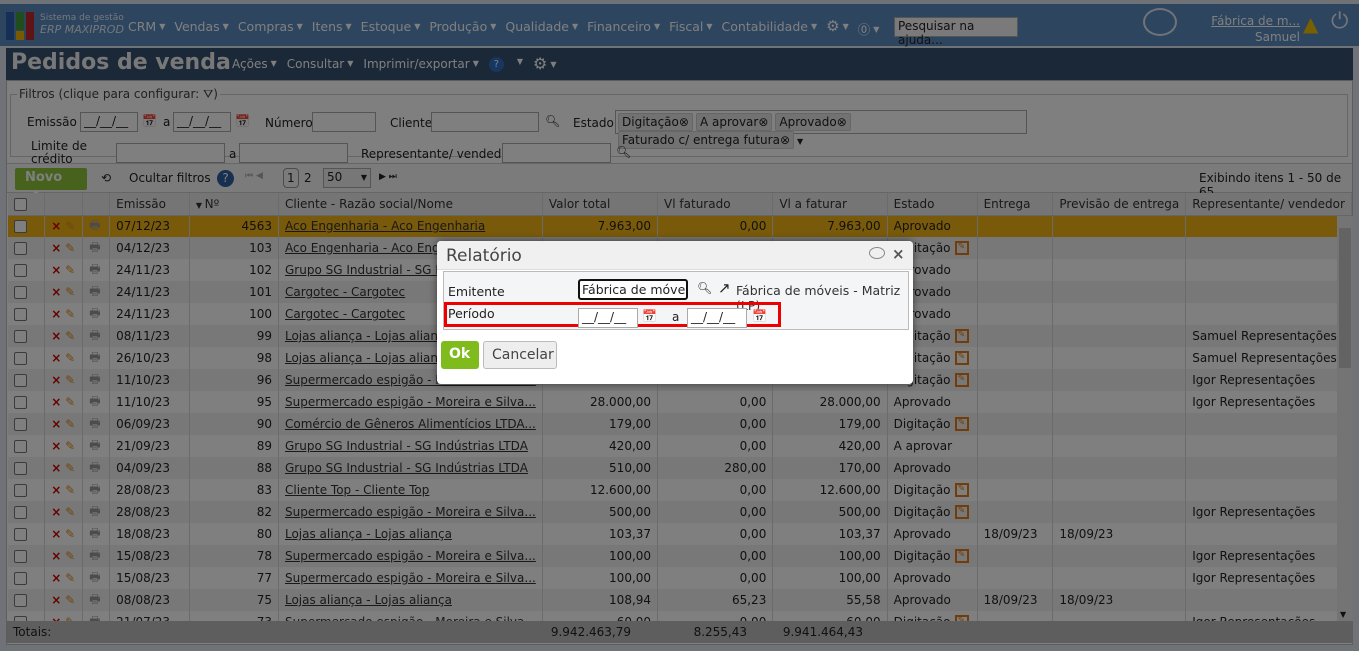  What do you see at coordinates (898, 254) in the screenshot?
I see `close-icon: ×` at bounding box center [898, 254].